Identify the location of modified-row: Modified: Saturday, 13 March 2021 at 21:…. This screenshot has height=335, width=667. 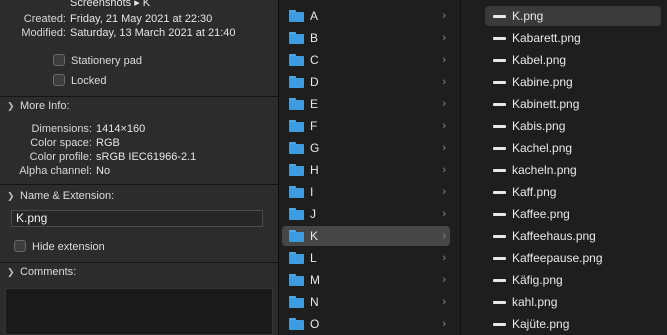
(139, 33).